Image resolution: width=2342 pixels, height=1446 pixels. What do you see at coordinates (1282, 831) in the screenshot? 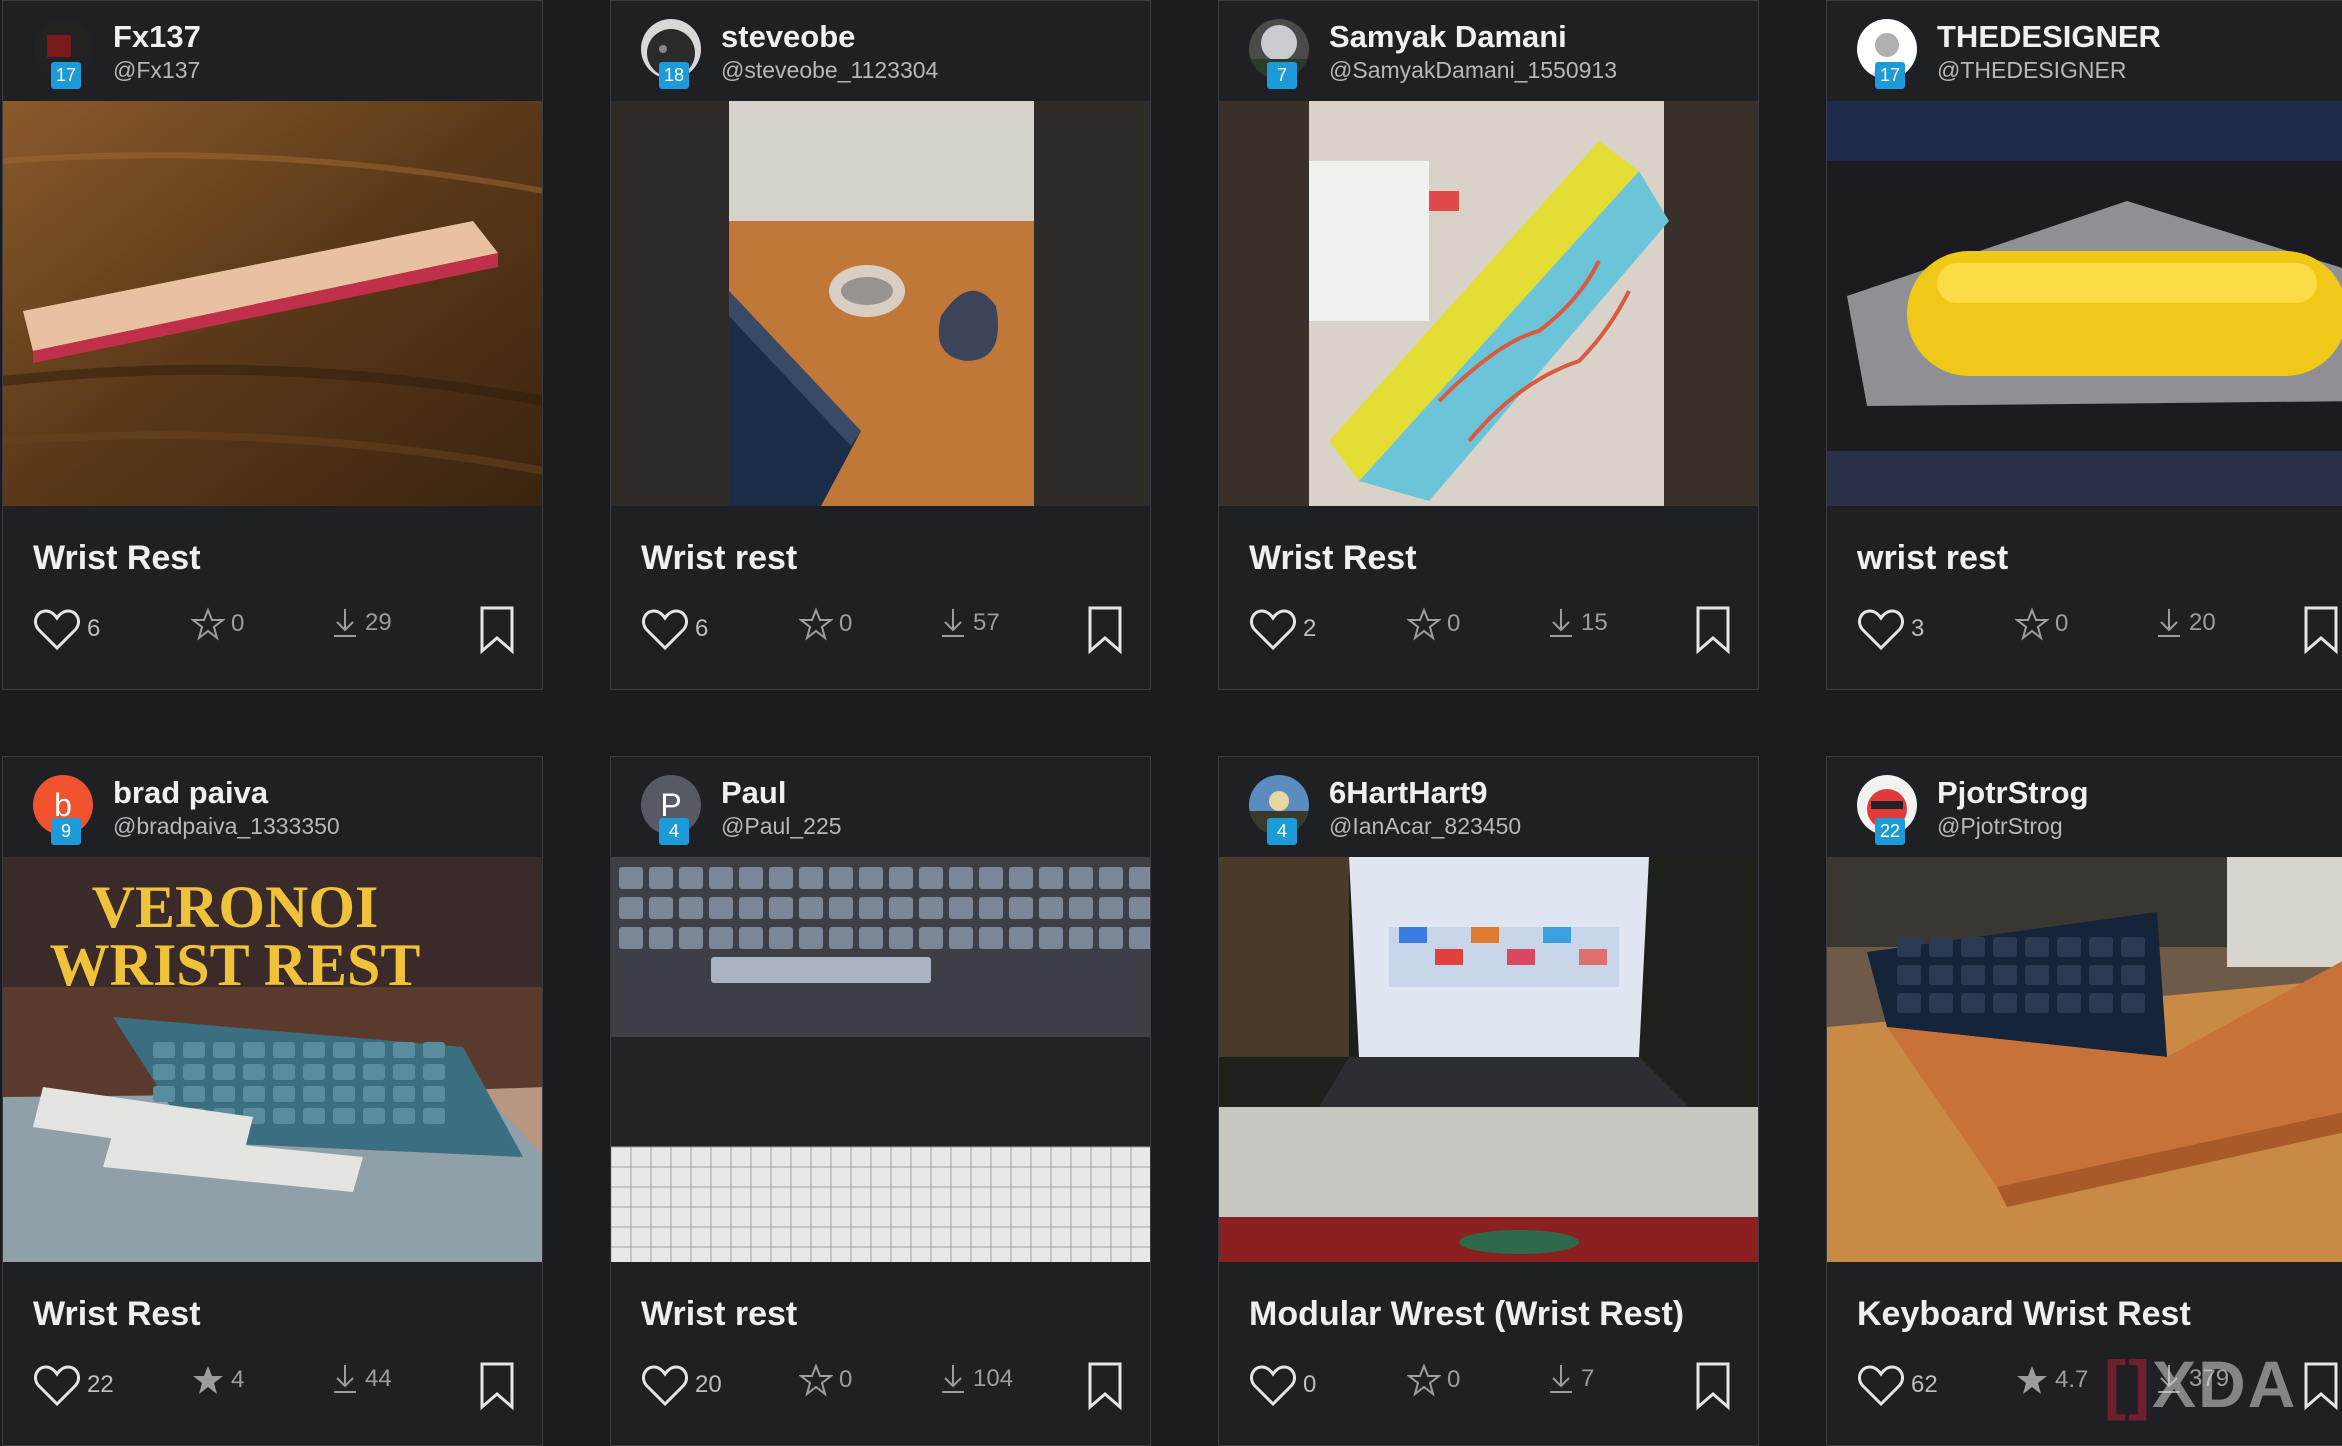
I see `level-badge: 4` at bounding box center [1282, 831].